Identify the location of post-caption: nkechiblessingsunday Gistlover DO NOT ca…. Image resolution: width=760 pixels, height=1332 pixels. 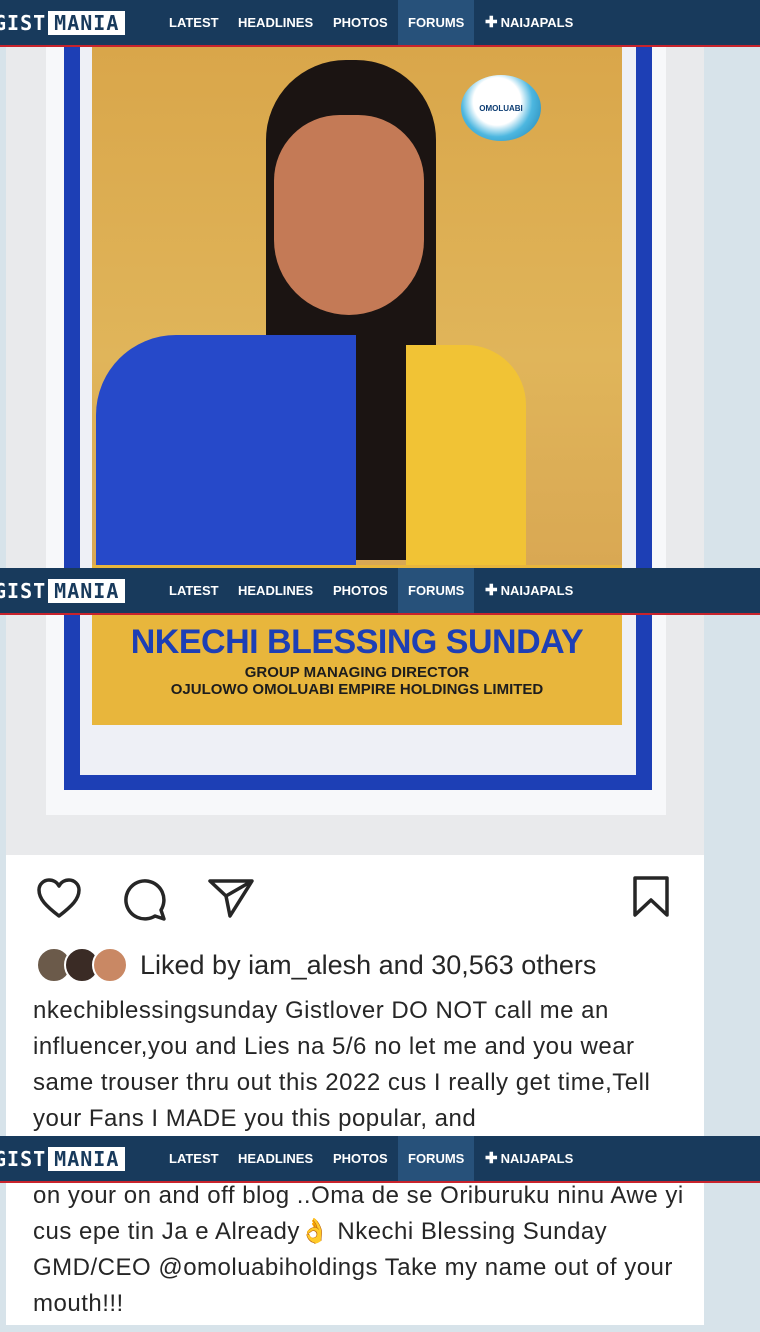
(363, 1065).